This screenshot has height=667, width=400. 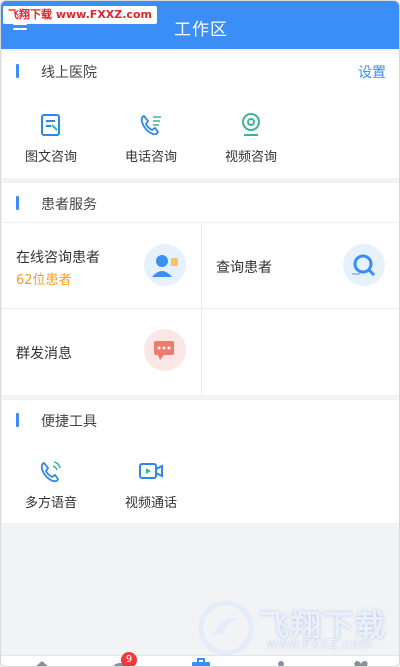 I want to click on video-call-icon, so click(x=151, y=471).